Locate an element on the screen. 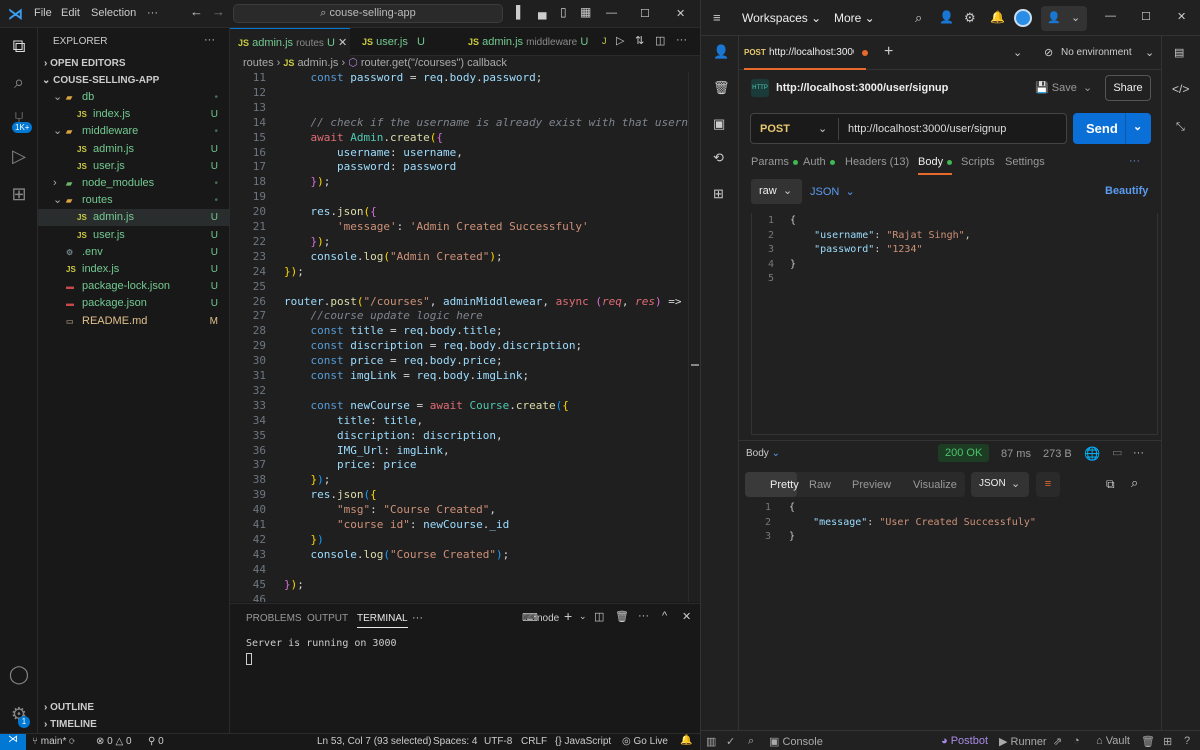  invite-icon: 👤 is located at coordinates (946, 17).